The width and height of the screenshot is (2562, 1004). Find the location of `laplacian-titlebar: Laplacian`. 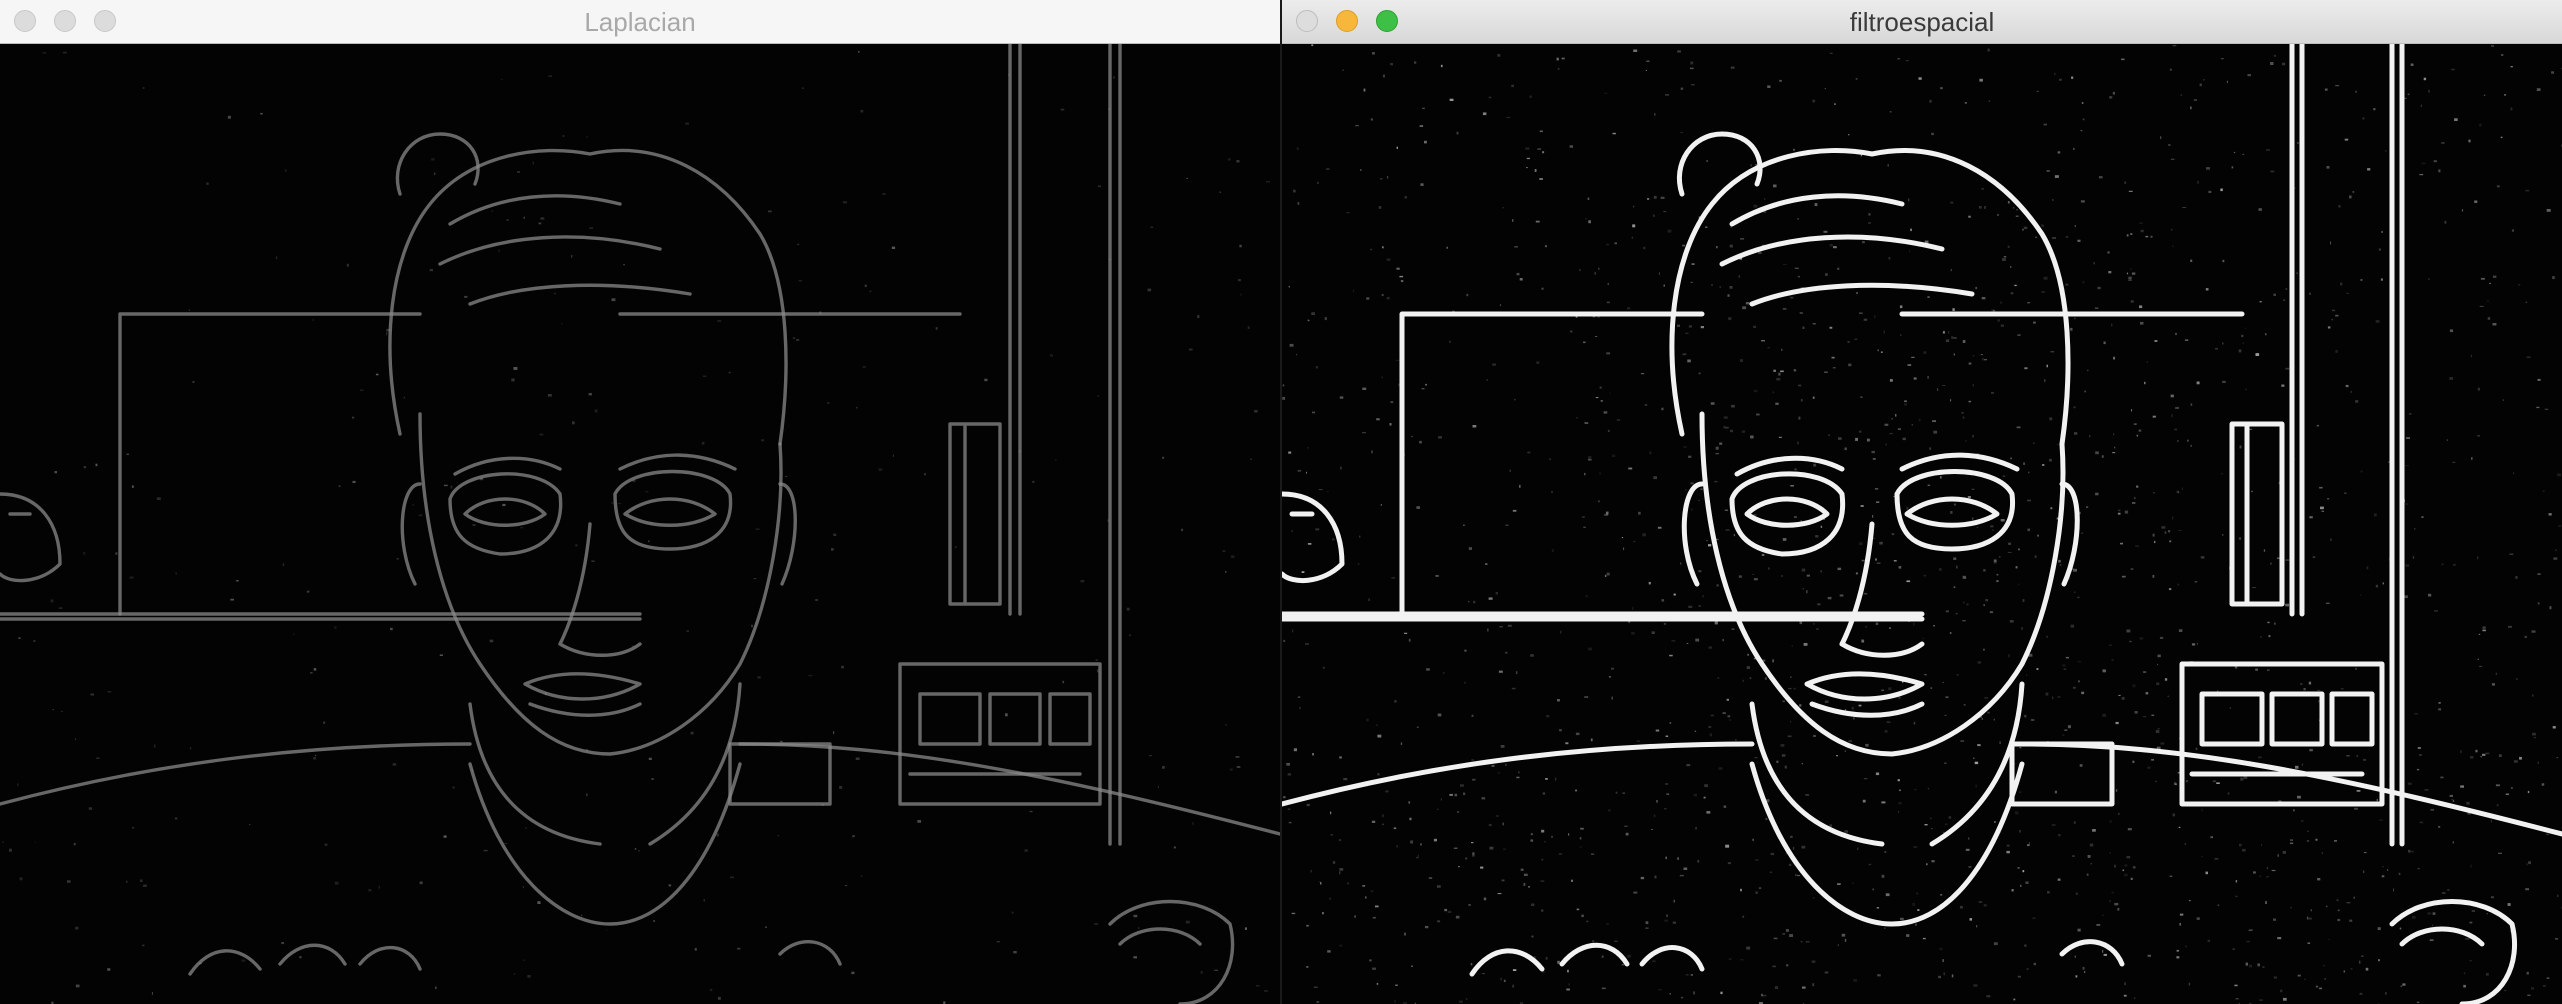

laplacian-titlebar: Laplacian is located at coordinates (640, 22).